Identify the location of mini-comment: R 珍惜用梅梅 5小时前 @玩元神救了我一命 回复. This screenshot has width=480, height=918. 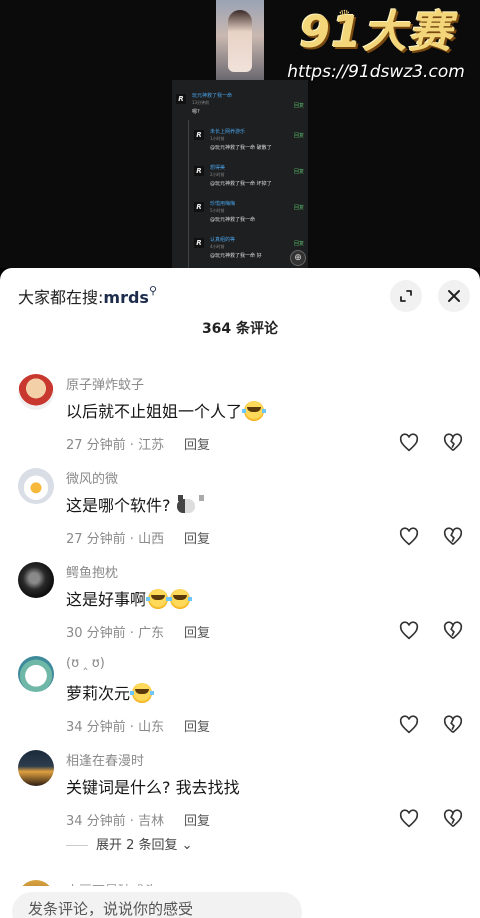
(240, 214).